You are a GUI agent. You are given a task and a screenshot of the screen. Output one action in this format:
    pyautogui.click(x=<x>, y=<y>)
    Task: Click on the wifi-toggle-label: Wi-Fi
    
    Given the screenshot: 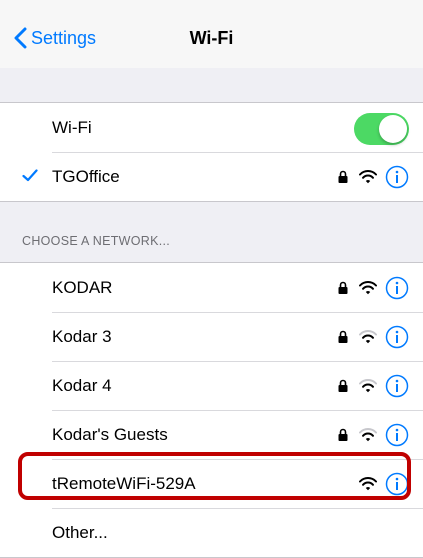 What is the action you would take?
    pyautogui.click(x=72, y=127)
    